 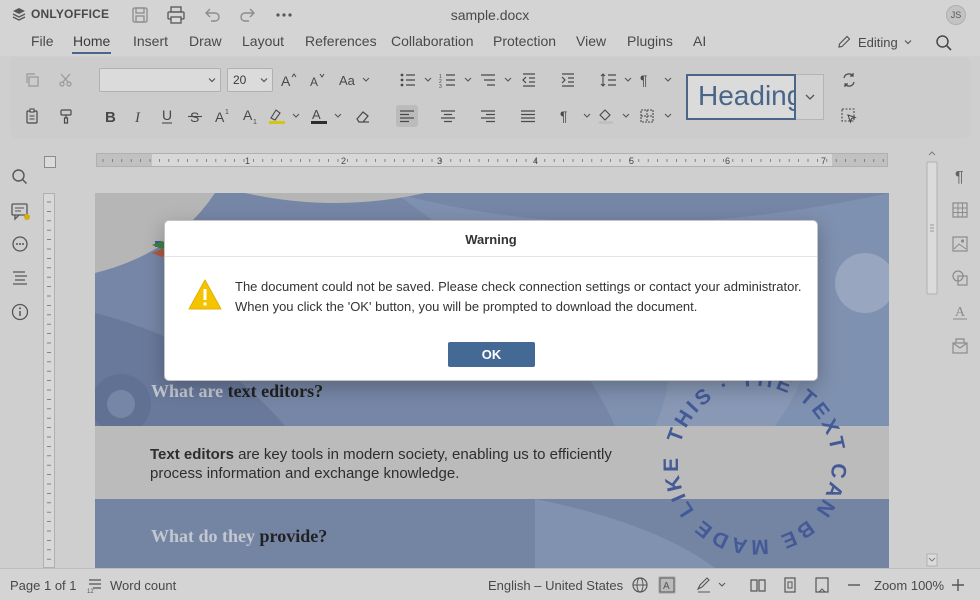 I want to click on dialog-title: Warning, so click(x=491, y=239).